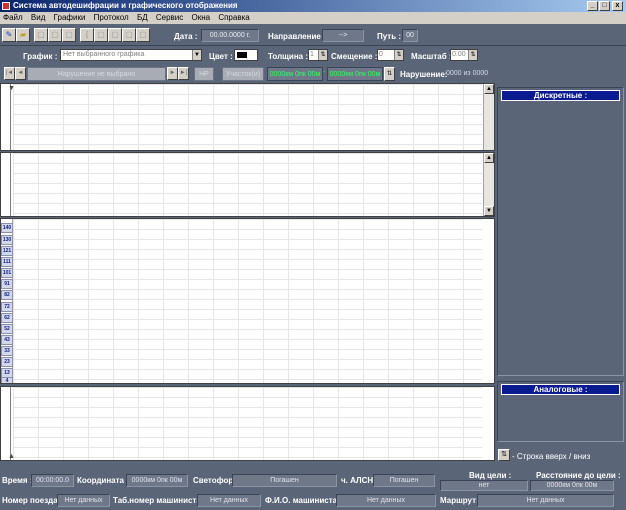 Image resolution: width=626 pixels, height=510 pixels. I want to click on next-icon: ►, so click(172, 73).